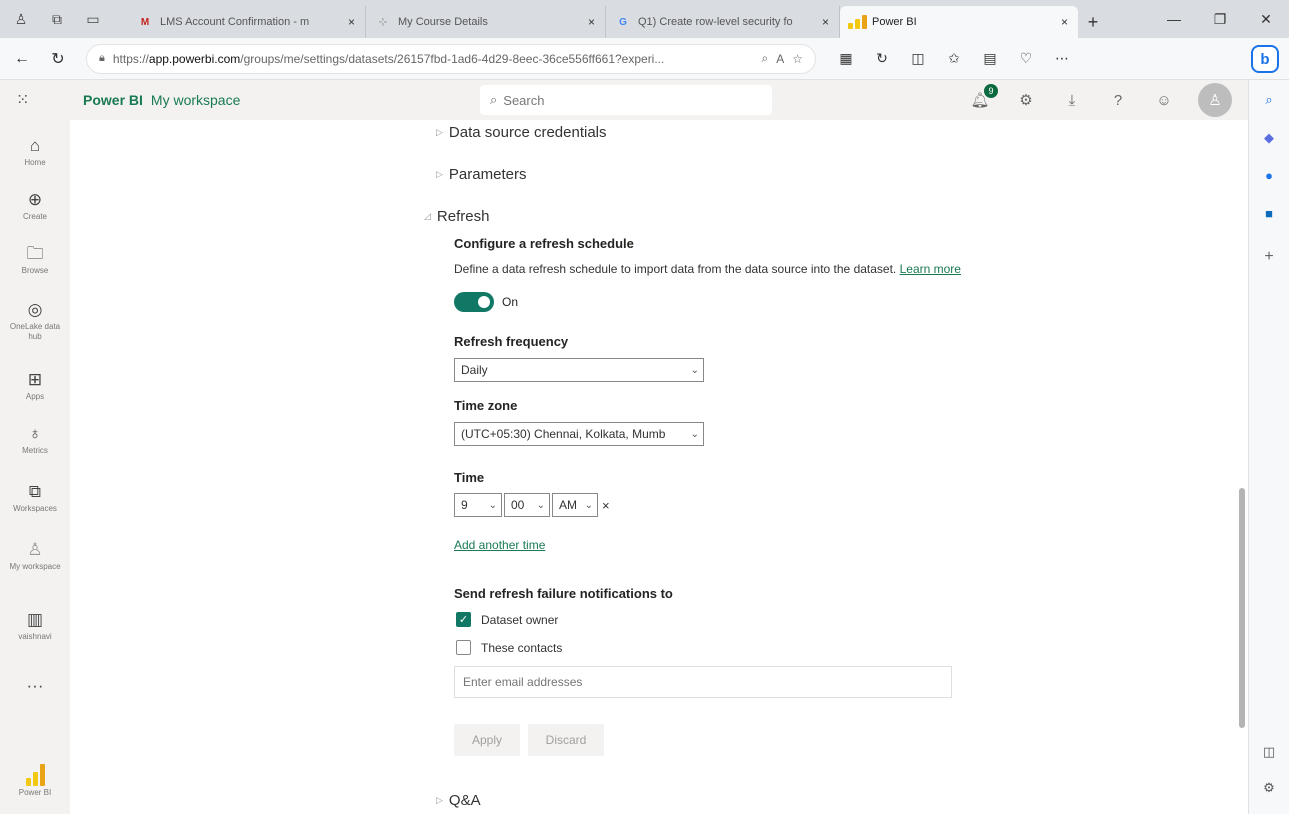  I want to click on scrollbar-thumb, so click(1242, 608).